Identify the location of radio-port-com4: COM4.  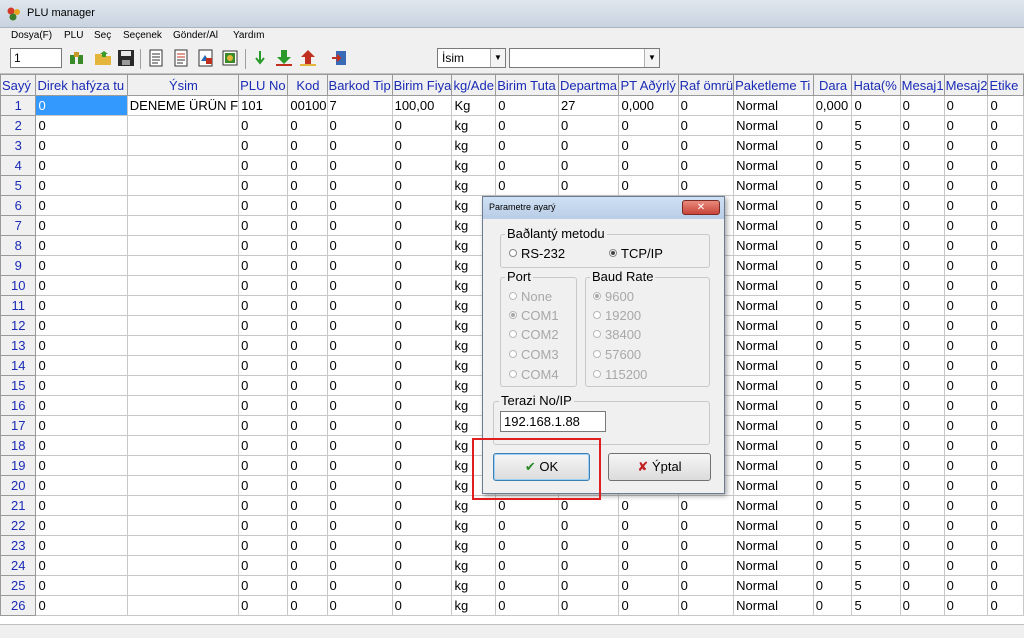
(534, 374).